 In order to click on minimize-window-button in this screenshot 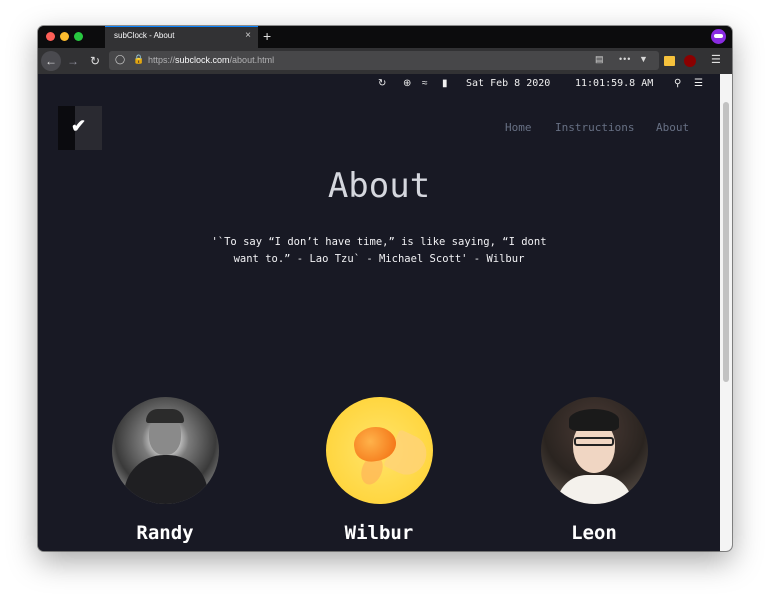, I will do `click(64, 36)`.